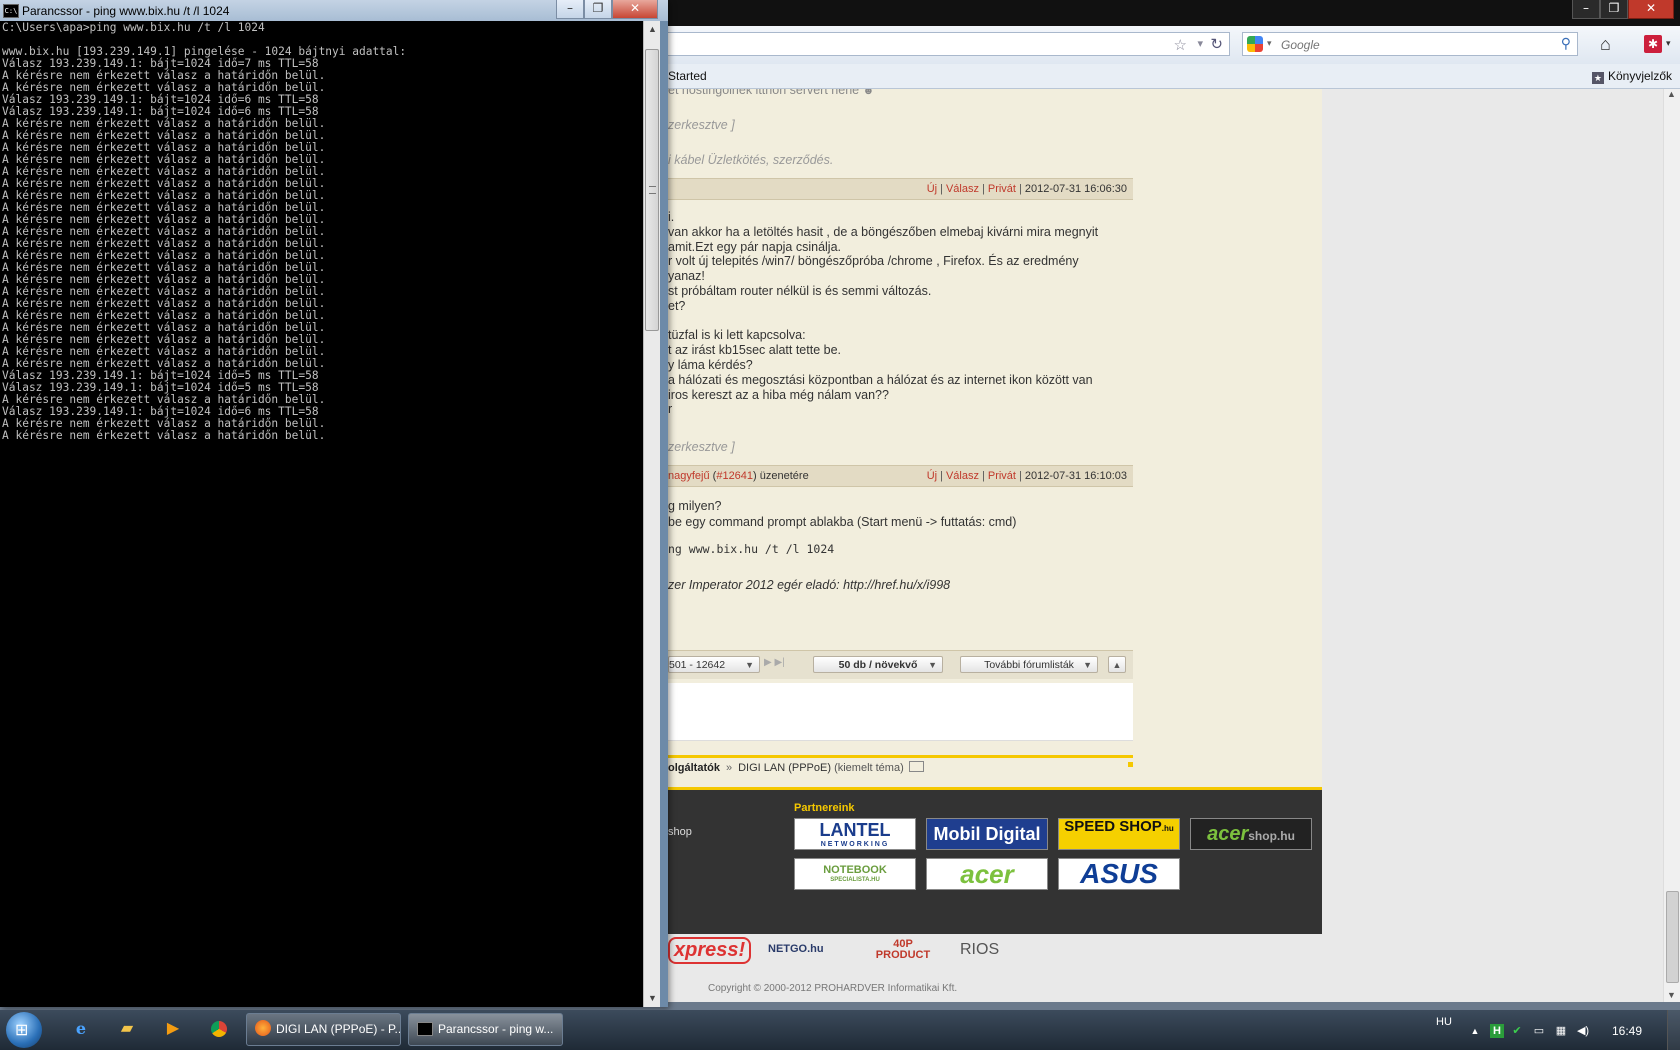 The height and width of the screenshot is (1050, 1680). Describe the element at coordinates (751, 160) in the screenshot. I see `signature-text: i kábel Üzletkötés, szerződés.` at that location.